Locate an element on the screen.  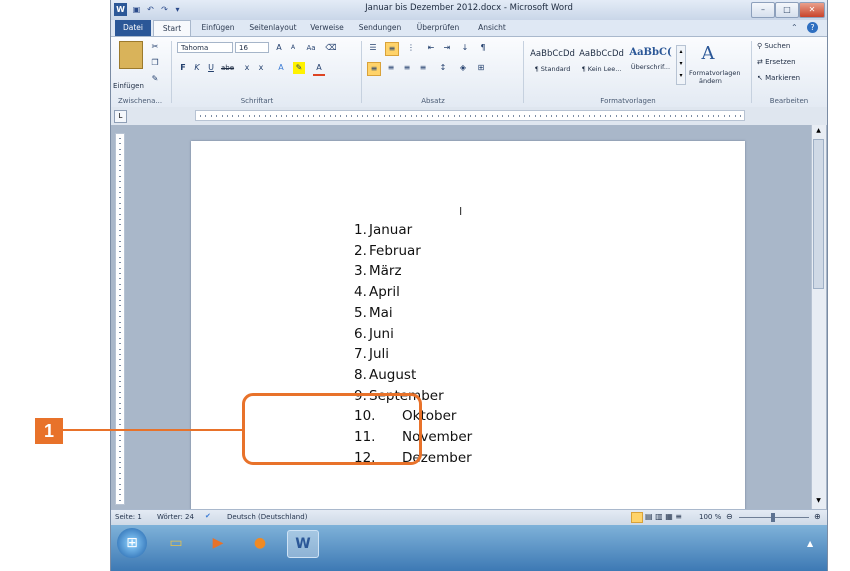
scrollbar-thumb is located at coordinates (818, 214).